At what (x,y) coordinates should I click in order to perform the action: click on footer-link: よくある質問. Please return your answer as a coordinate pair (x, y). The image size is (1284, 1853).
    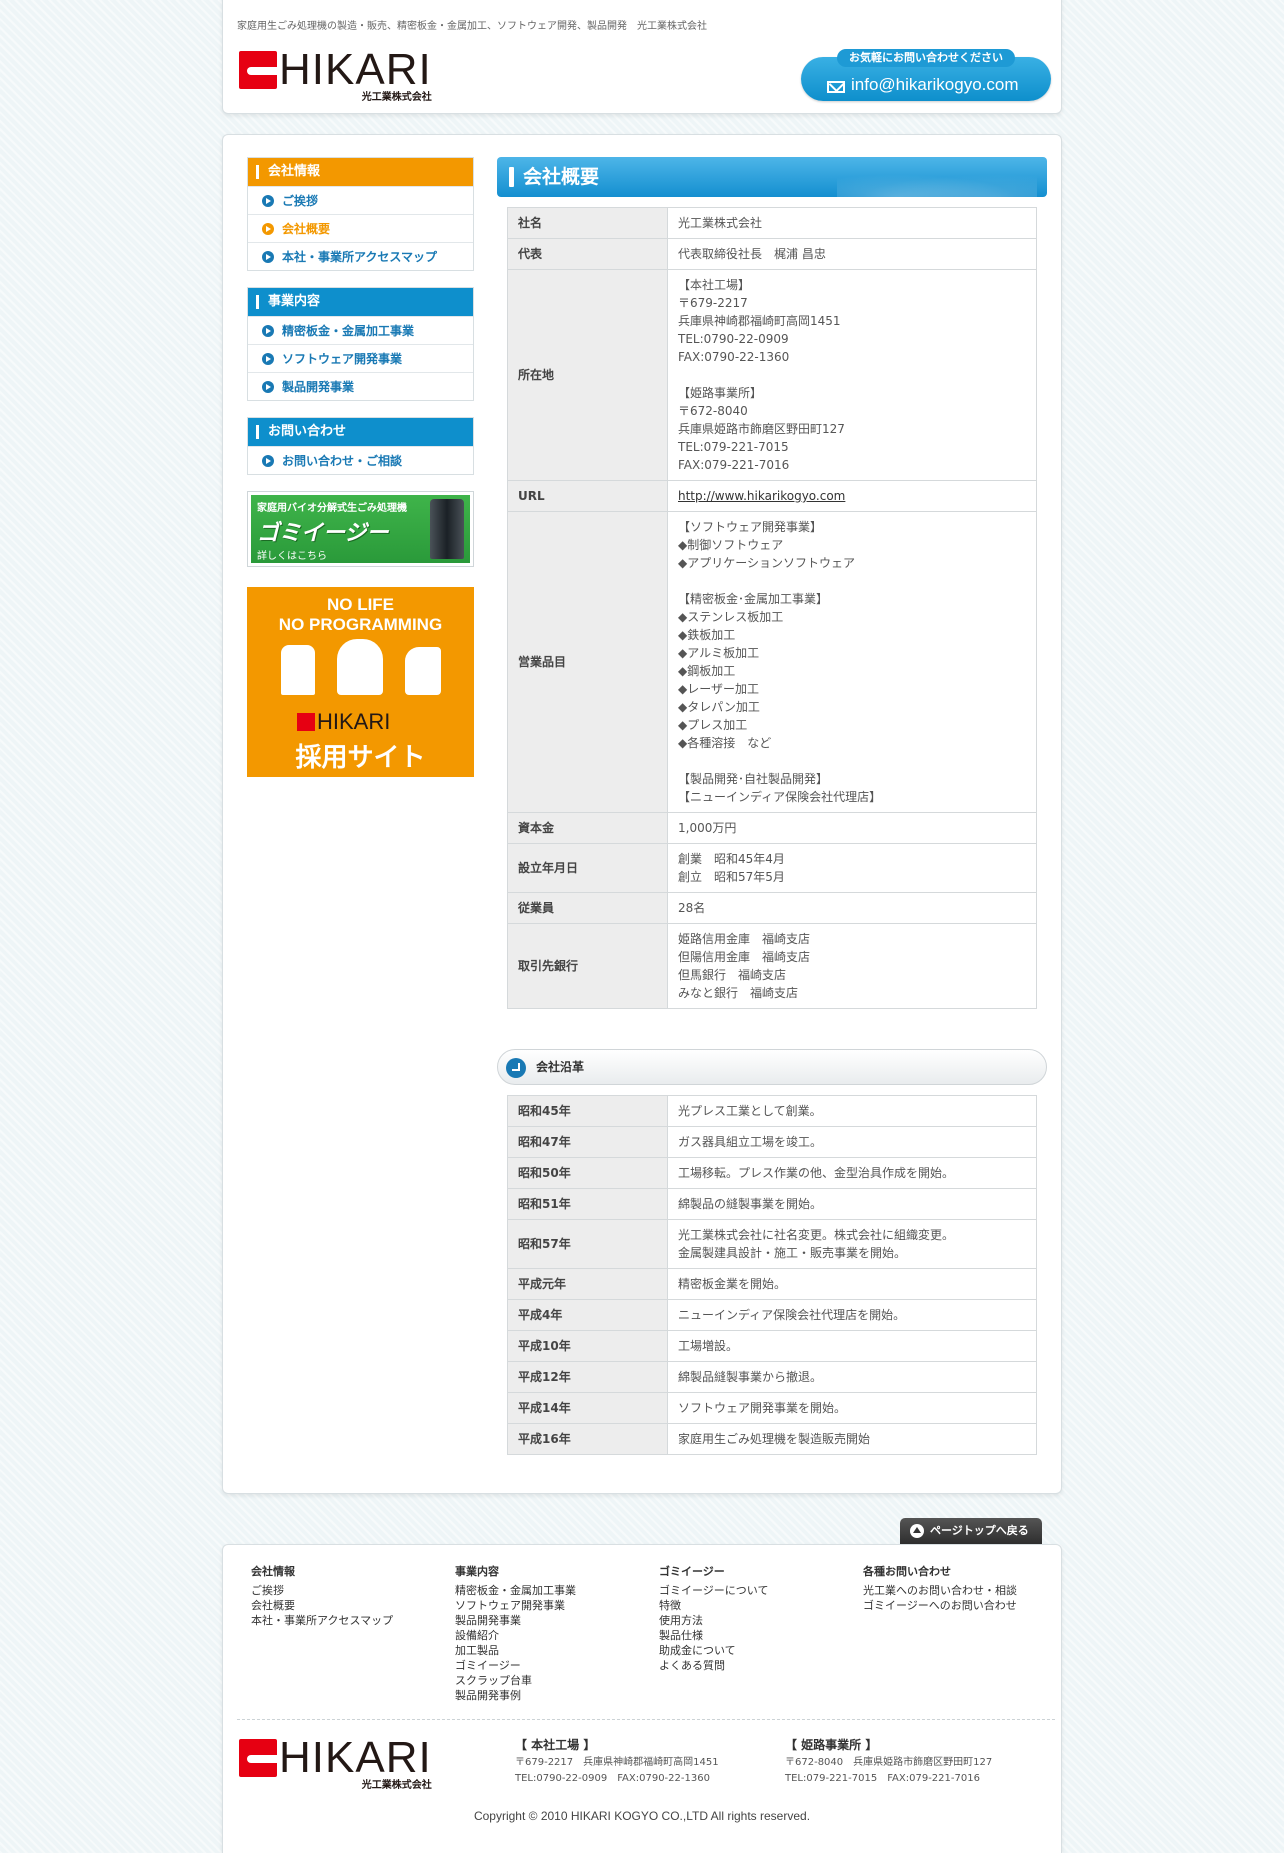
    Looking at the image, I should click on (713, 1665).